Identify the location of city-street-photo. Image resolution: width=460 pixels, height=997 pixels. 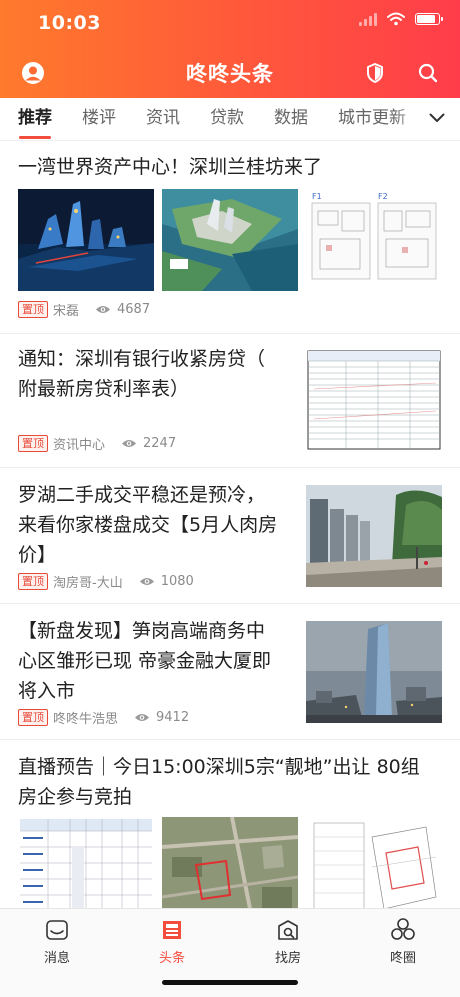
(374, 536).